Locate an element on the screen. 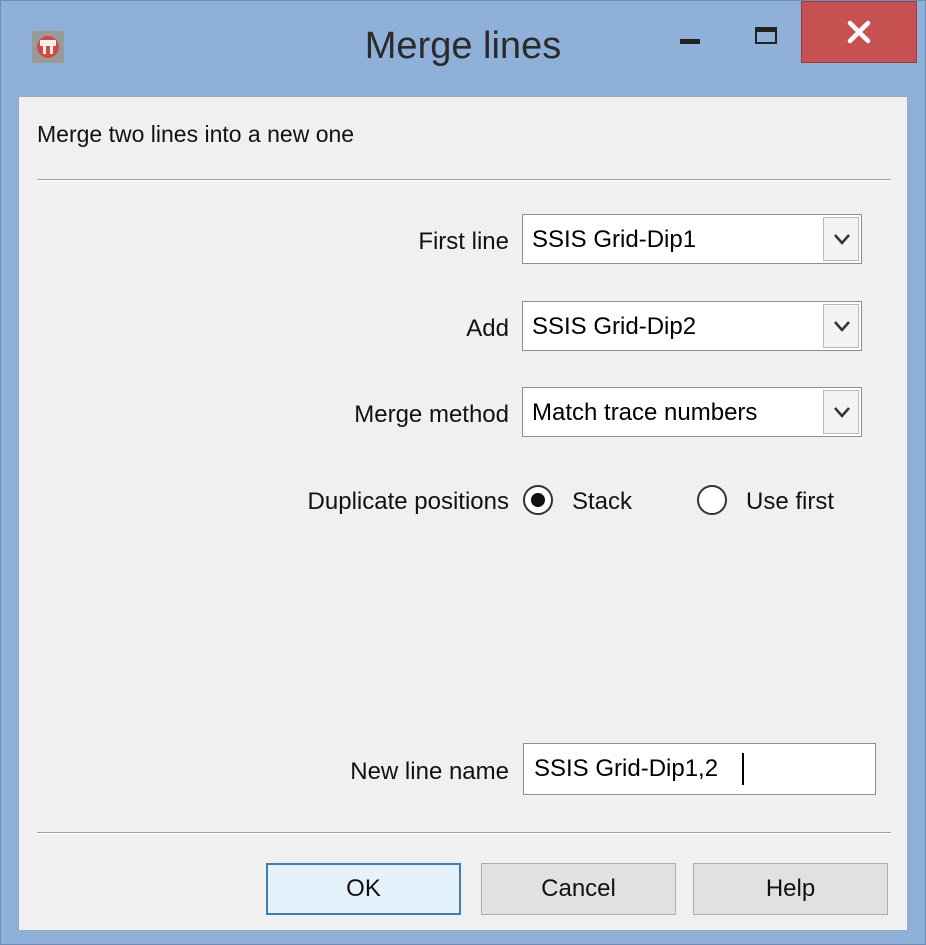 This screenshot has height=945, width=926. dialog-description: Merge two lines into a new one is located at coordinates (196, 134).